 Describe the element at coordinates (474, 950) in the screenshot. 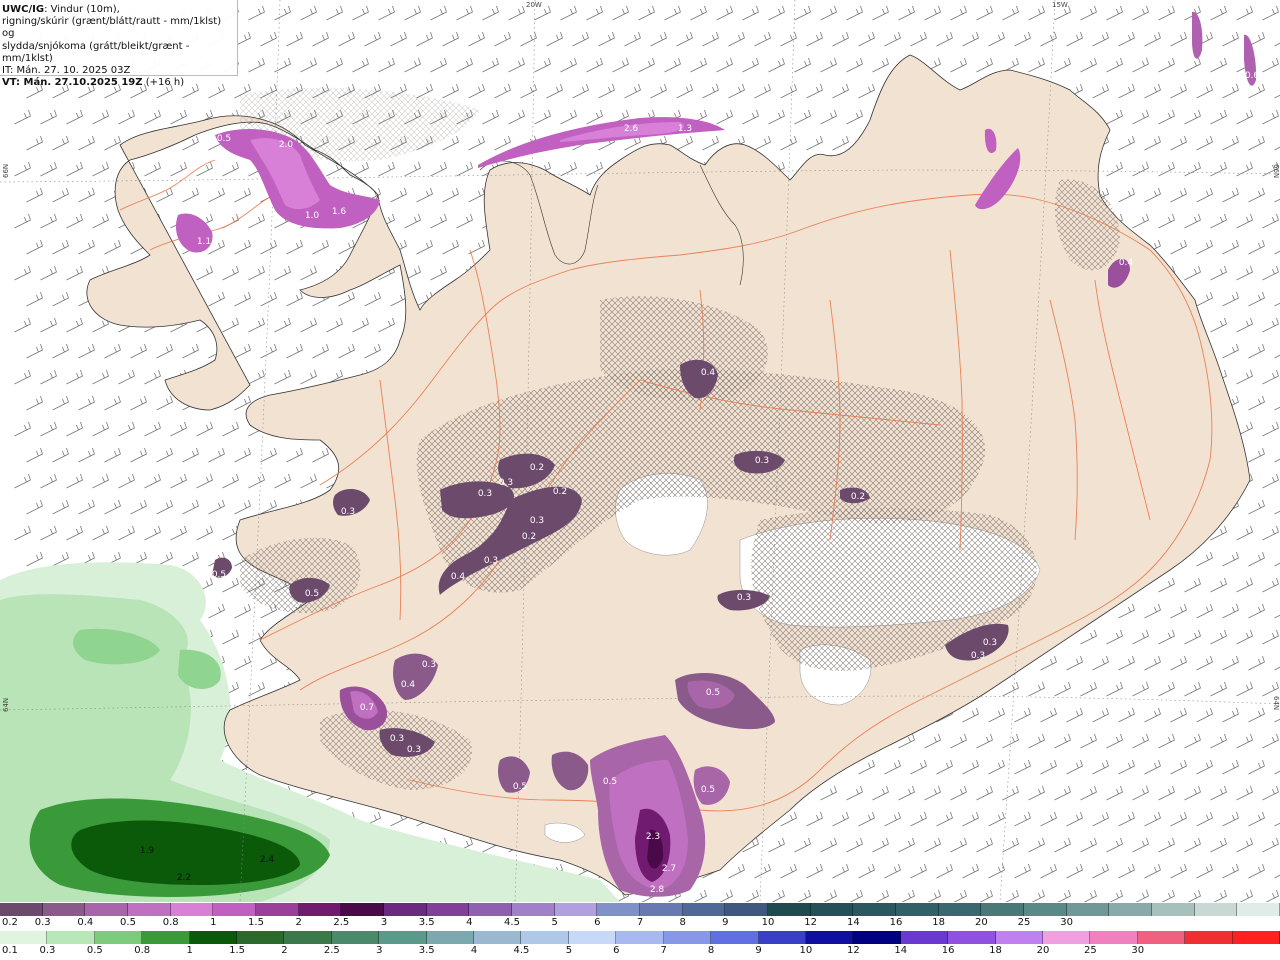

I see `legend-tick-label: 4` at that location.